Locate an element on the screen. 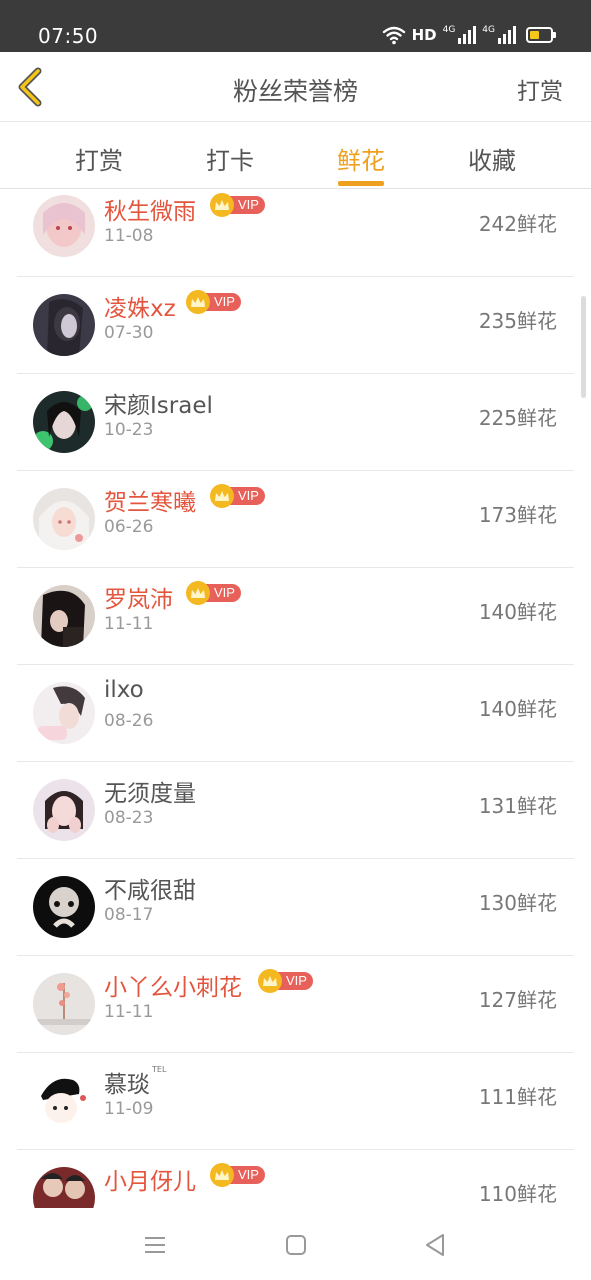  top-app-bar: 粉丝荣誉榜 打赏 is located at coordinates (295, 87).